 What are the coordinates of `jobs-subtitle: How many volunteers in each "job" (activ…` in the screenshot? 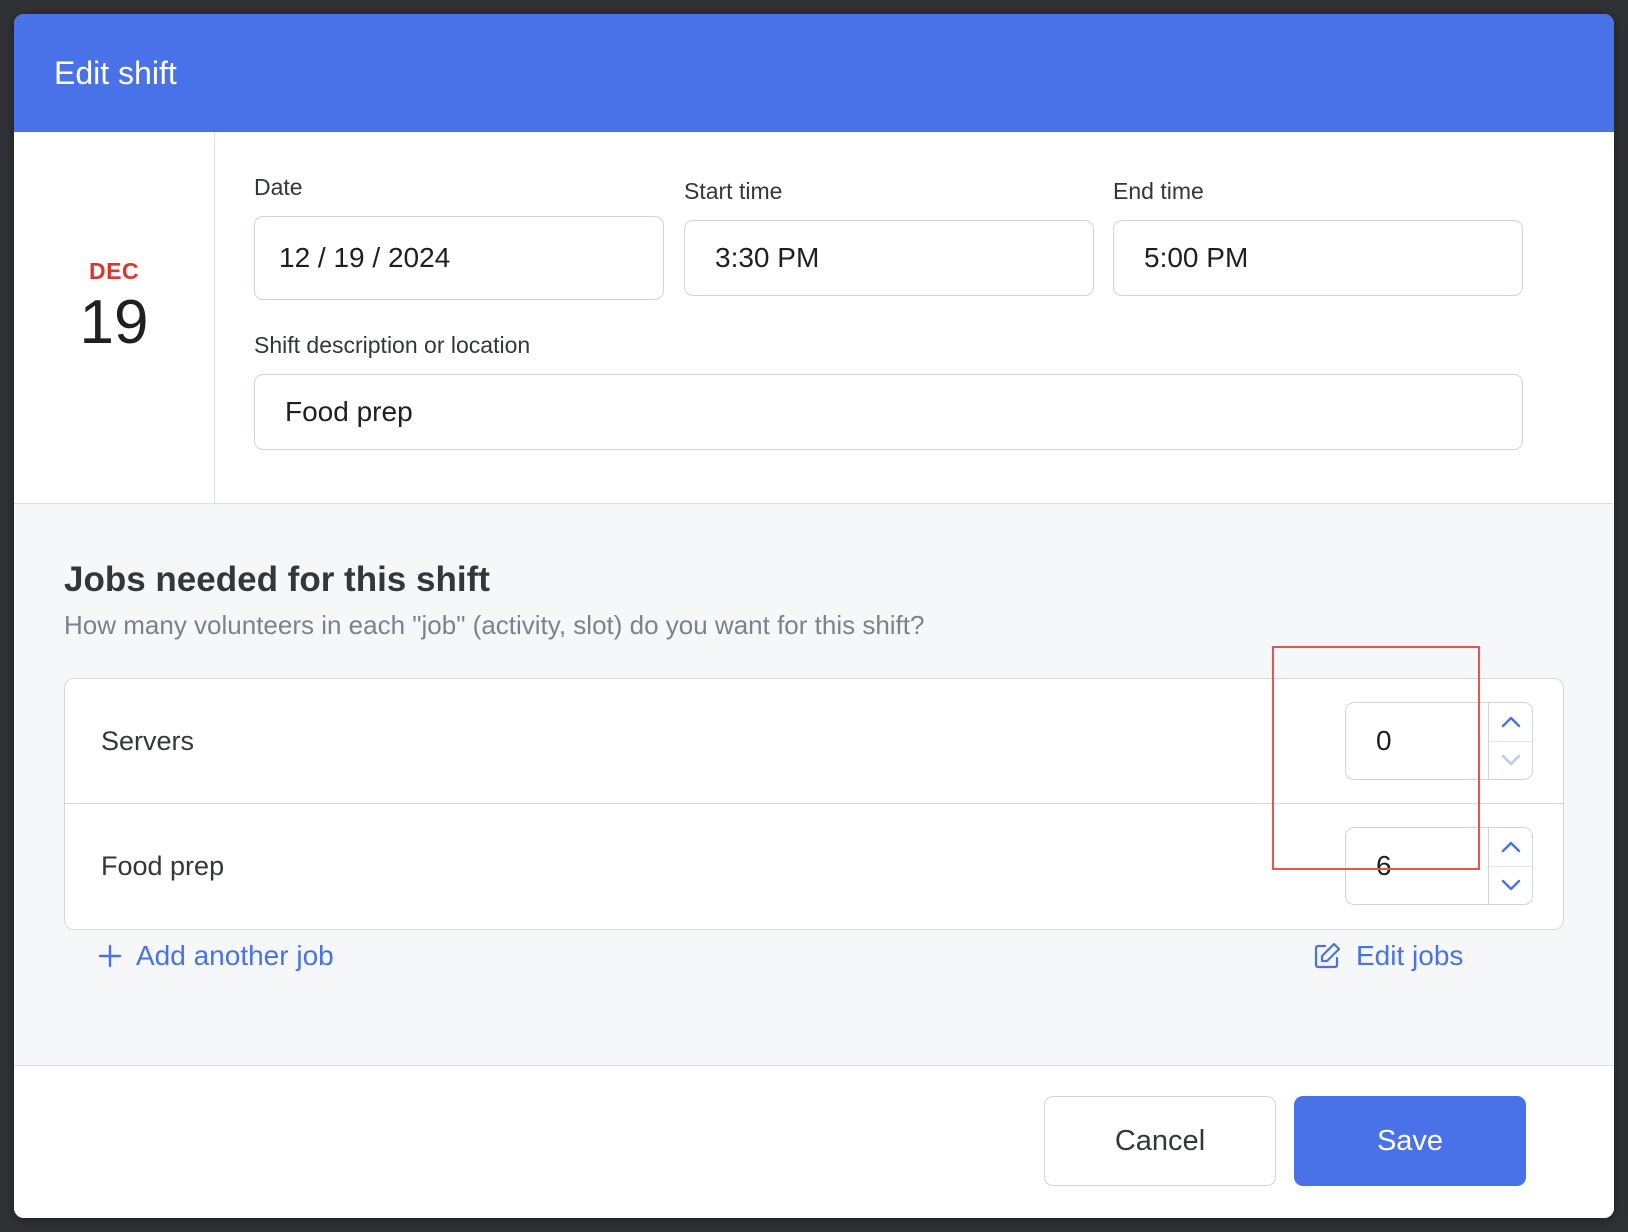 It's located at (494, 625).